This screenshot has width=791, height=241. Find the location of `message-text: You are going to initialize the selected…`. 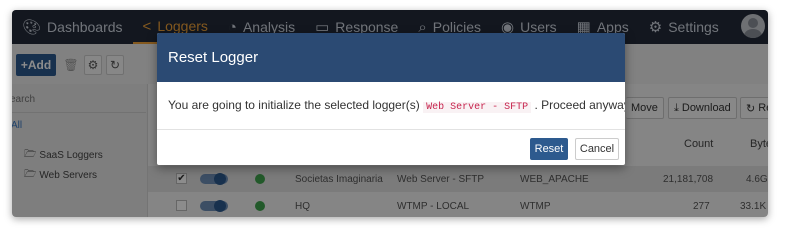

message-text: You are going to initialize the selected… is located at coordinates (294, 105).